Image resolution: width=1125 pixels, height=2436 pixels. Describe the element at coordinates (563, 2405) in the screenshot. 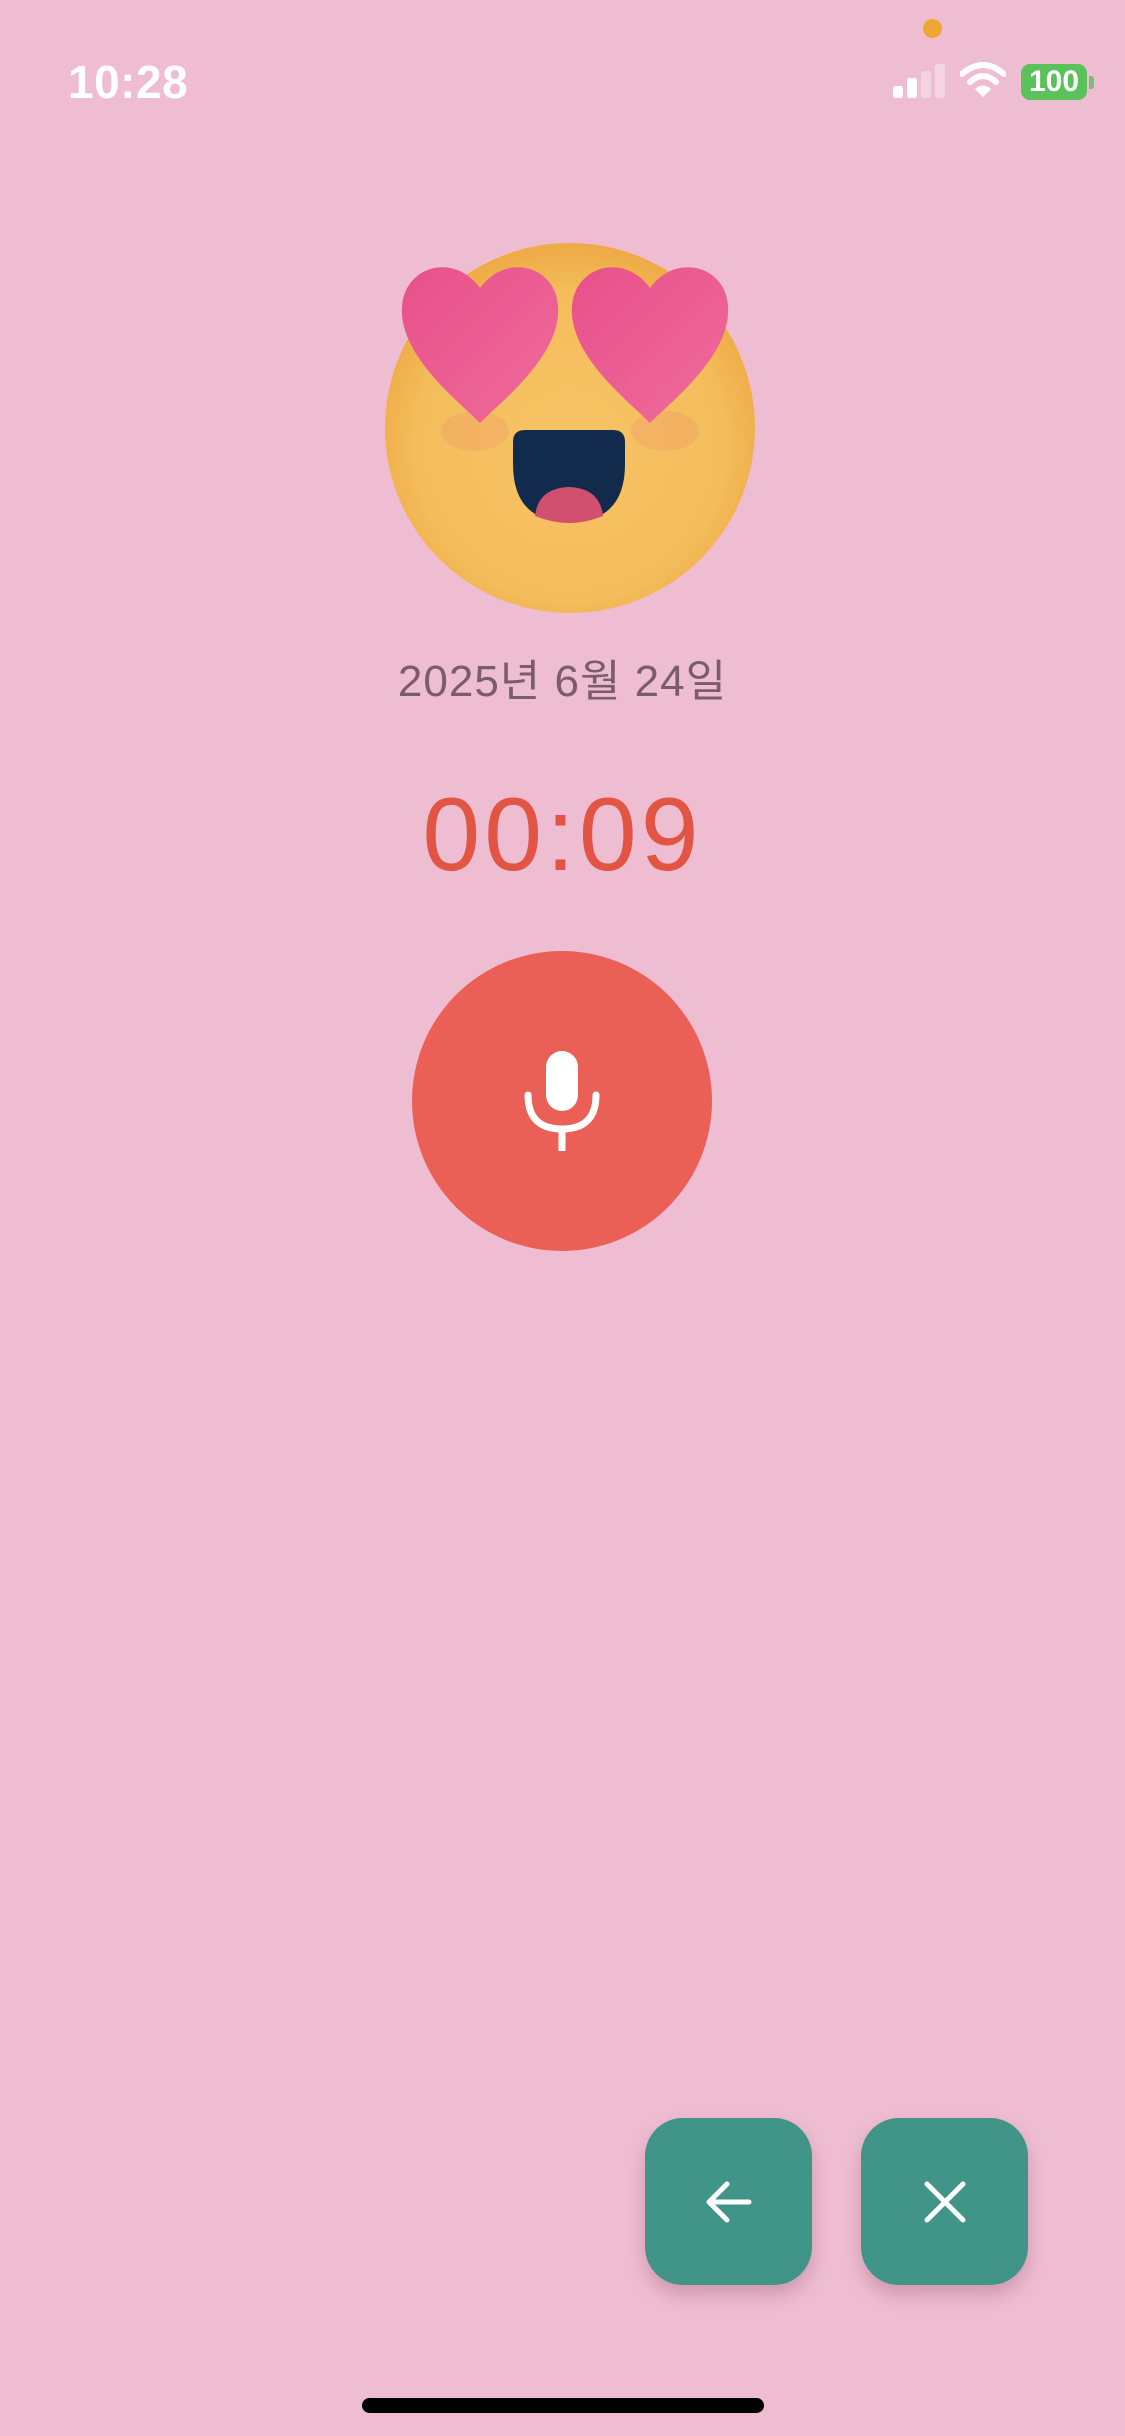

I see `home-indicator` at that location.